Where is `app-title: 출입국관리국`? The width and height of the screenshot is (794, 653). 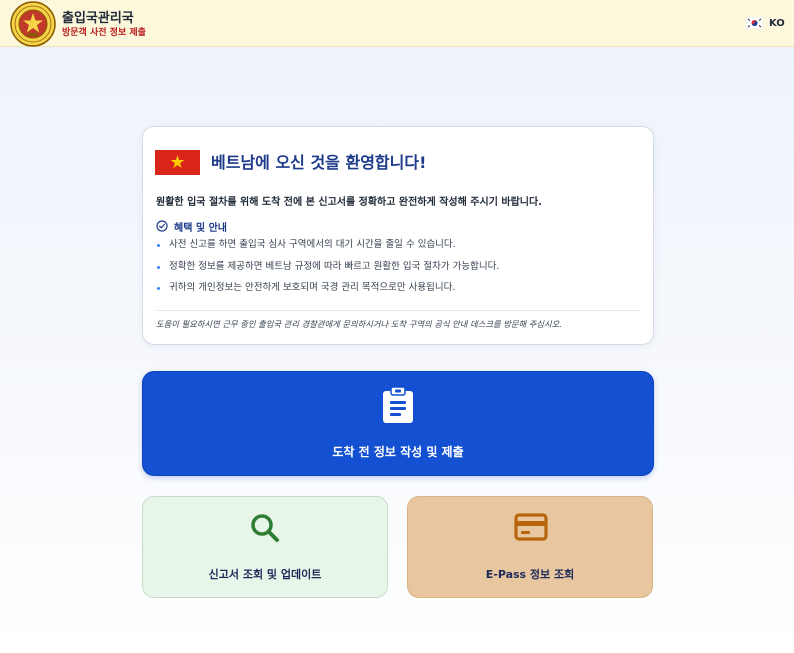 app-title: 출입국관리국 is located at coordinates (98, 18).